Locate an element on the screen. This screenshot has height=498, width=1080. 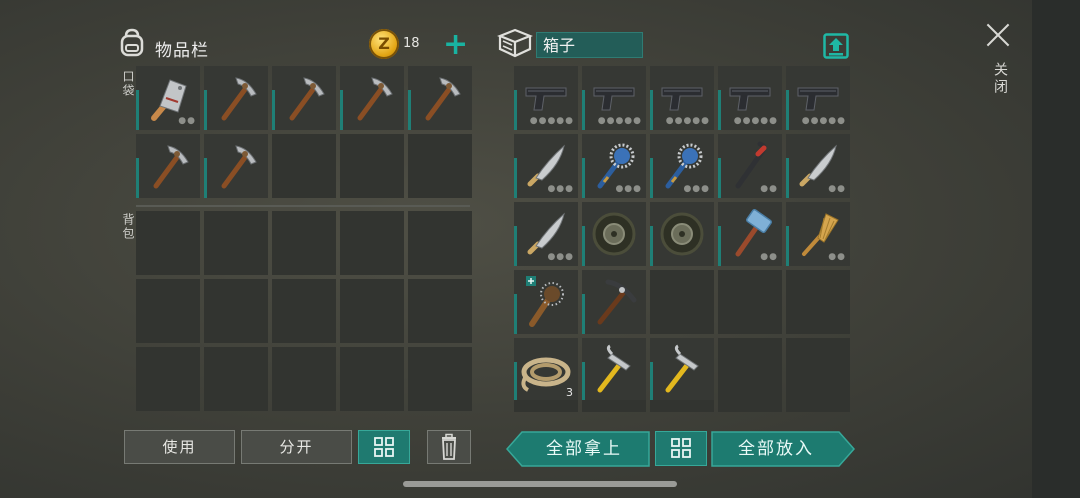
home-indicator is located at coordinates (540, 484).